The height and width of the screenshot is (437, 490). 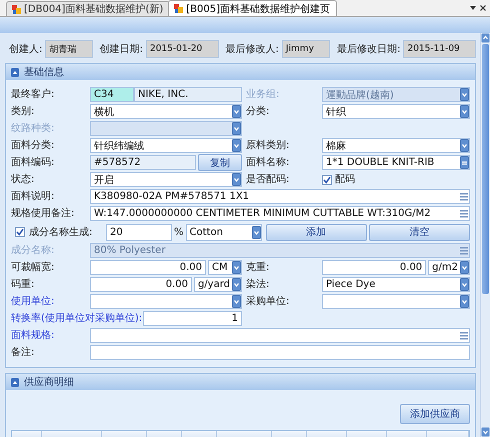 What do you see at coordinates (316, 232) in the screenshot?
I see `add-button: 添加` at bounding box center [316, 232].